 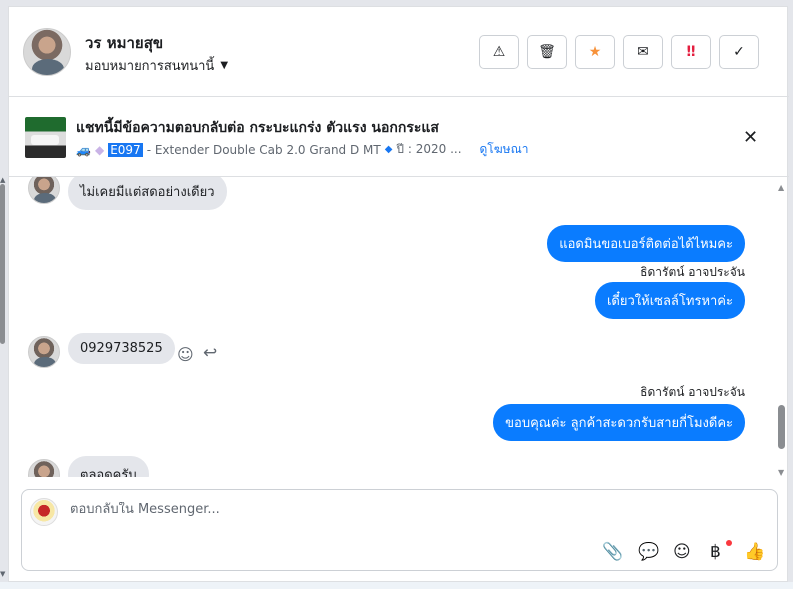 What do you see at coordinates (45, 137) in the screenshot?
I see `ad-thumbnail` at bounding box center [45, 137].